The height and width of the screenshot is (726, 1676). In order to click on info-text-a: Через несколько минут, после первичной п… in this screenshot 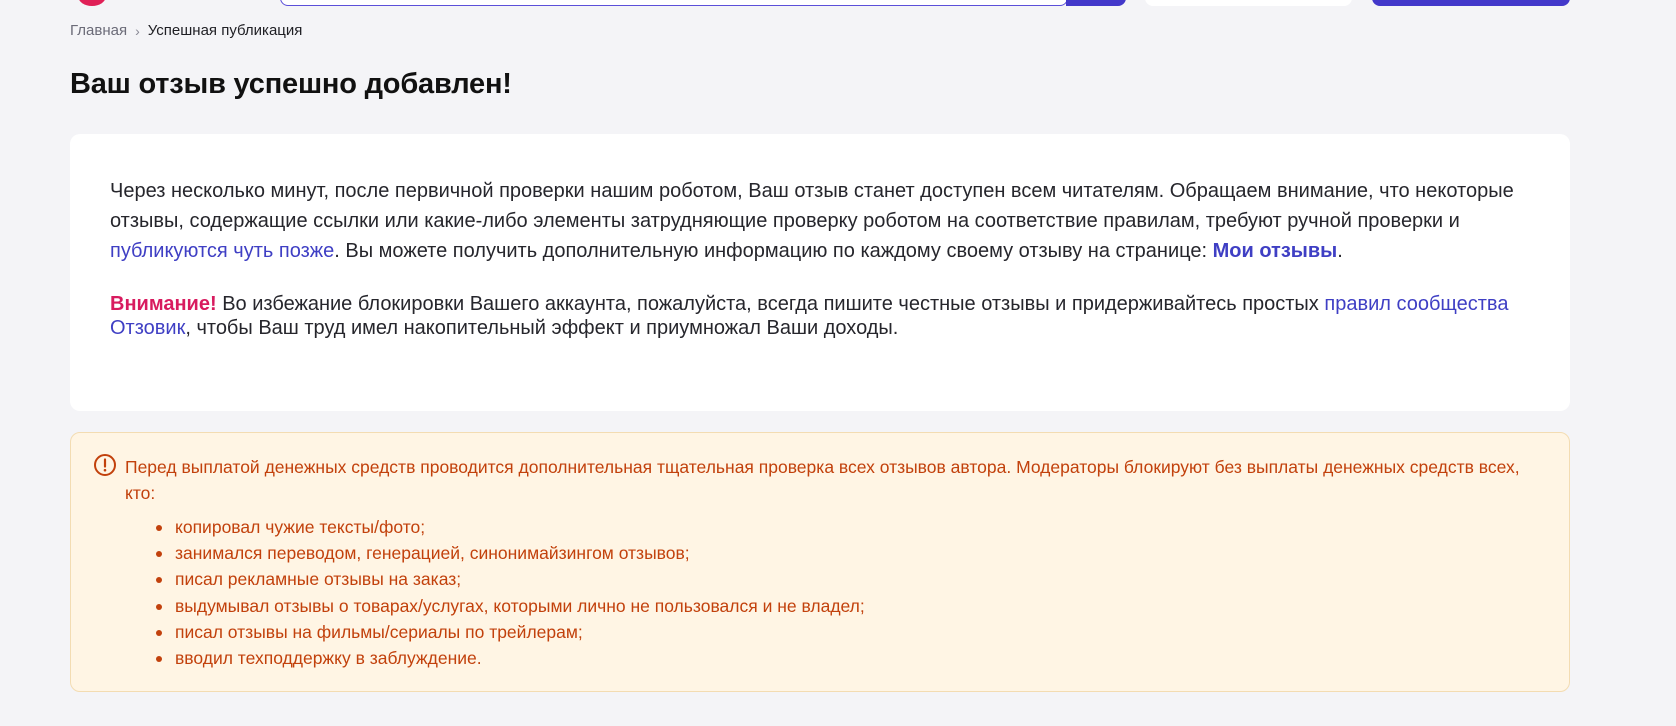, I will do `click(812, 206)`.